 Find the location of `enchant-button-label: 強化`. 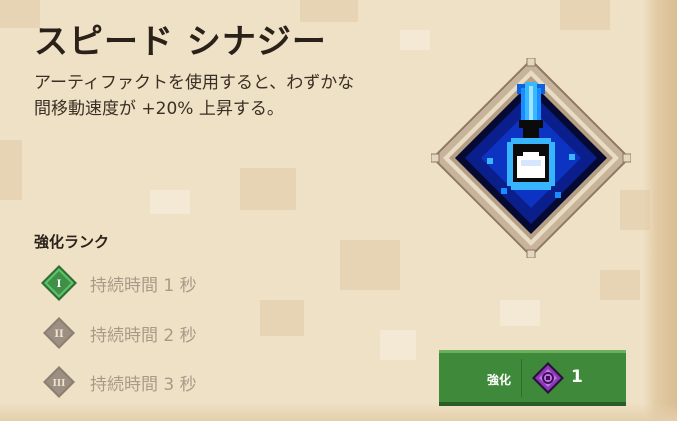

enchant-button-label: 強化 is located at coordinates (499, 380).